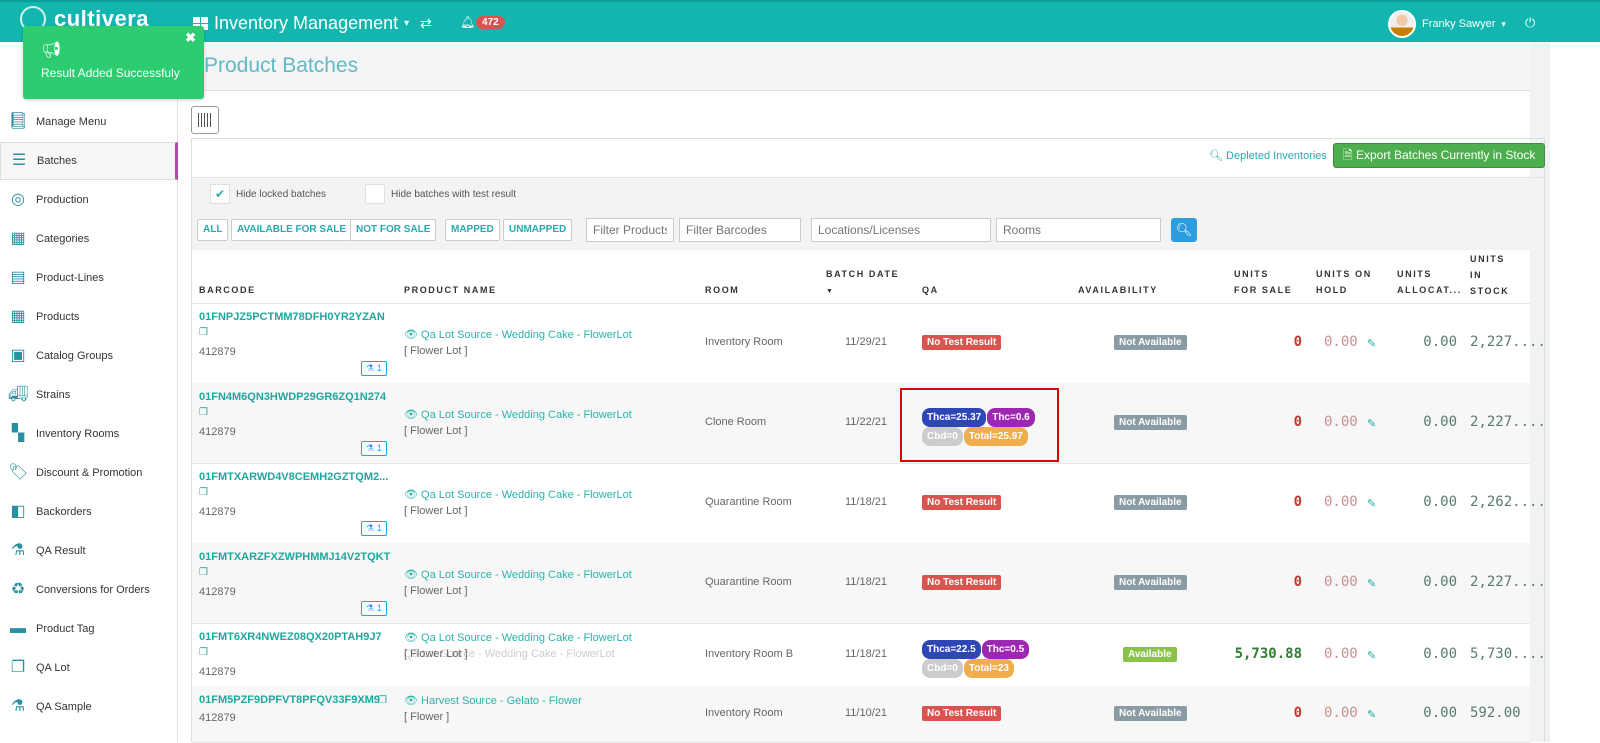 The width and height of the screenshot is (1600, 743). Describe the element at coordinates (89, 239) in the screenshot. I see `sidebar-item-categories: ▦ Categories` at that location.